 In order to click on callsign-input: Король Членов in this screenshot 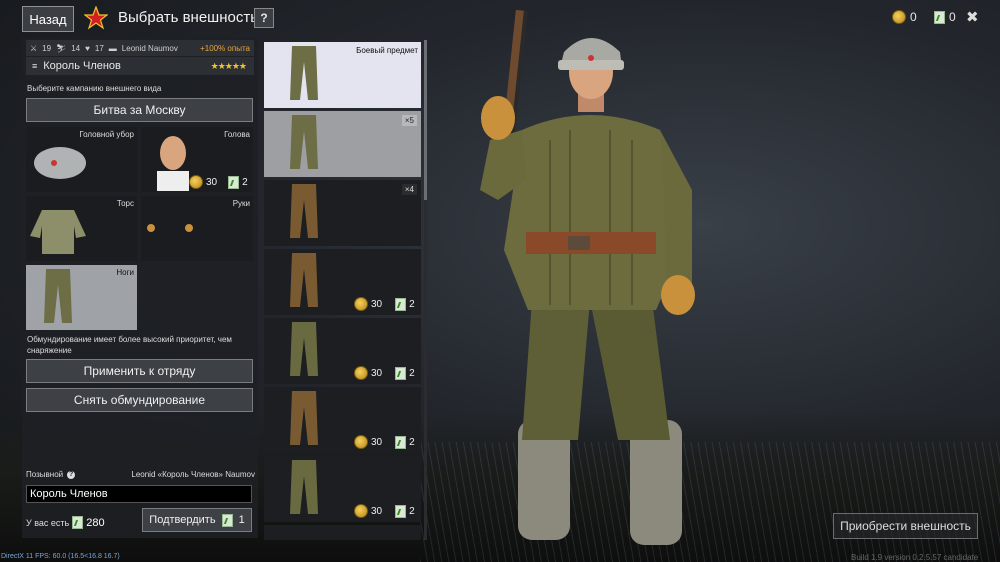, I will do `click(139, 494)`.